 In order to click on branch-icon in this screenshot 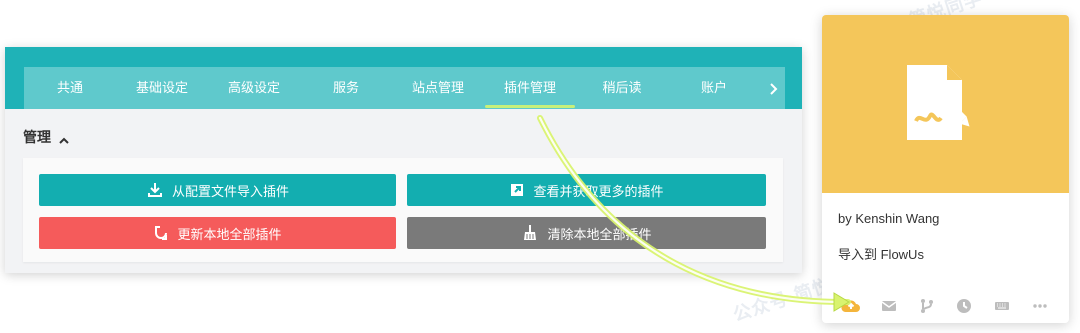, I will do `click(927, 306)`.